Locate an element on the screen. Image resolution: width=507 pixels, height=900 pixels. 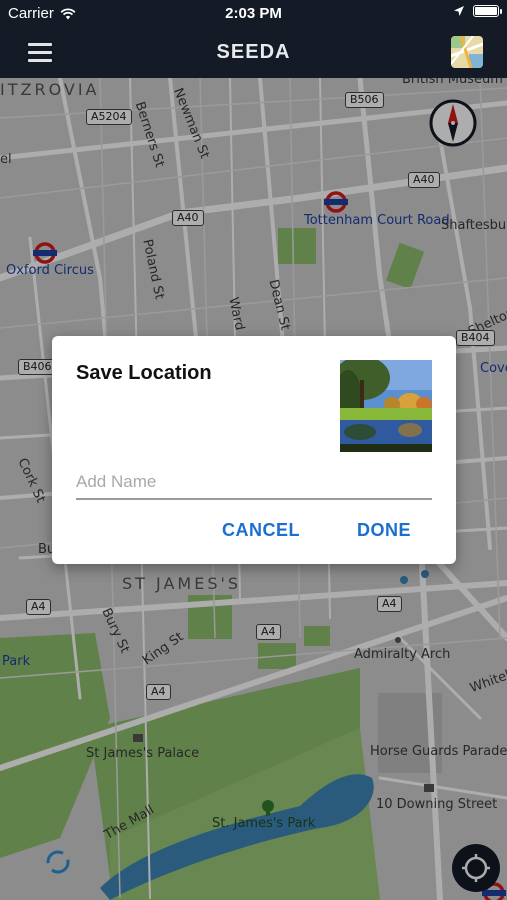
location-arrow-icon is located at coordinates (459, 11).